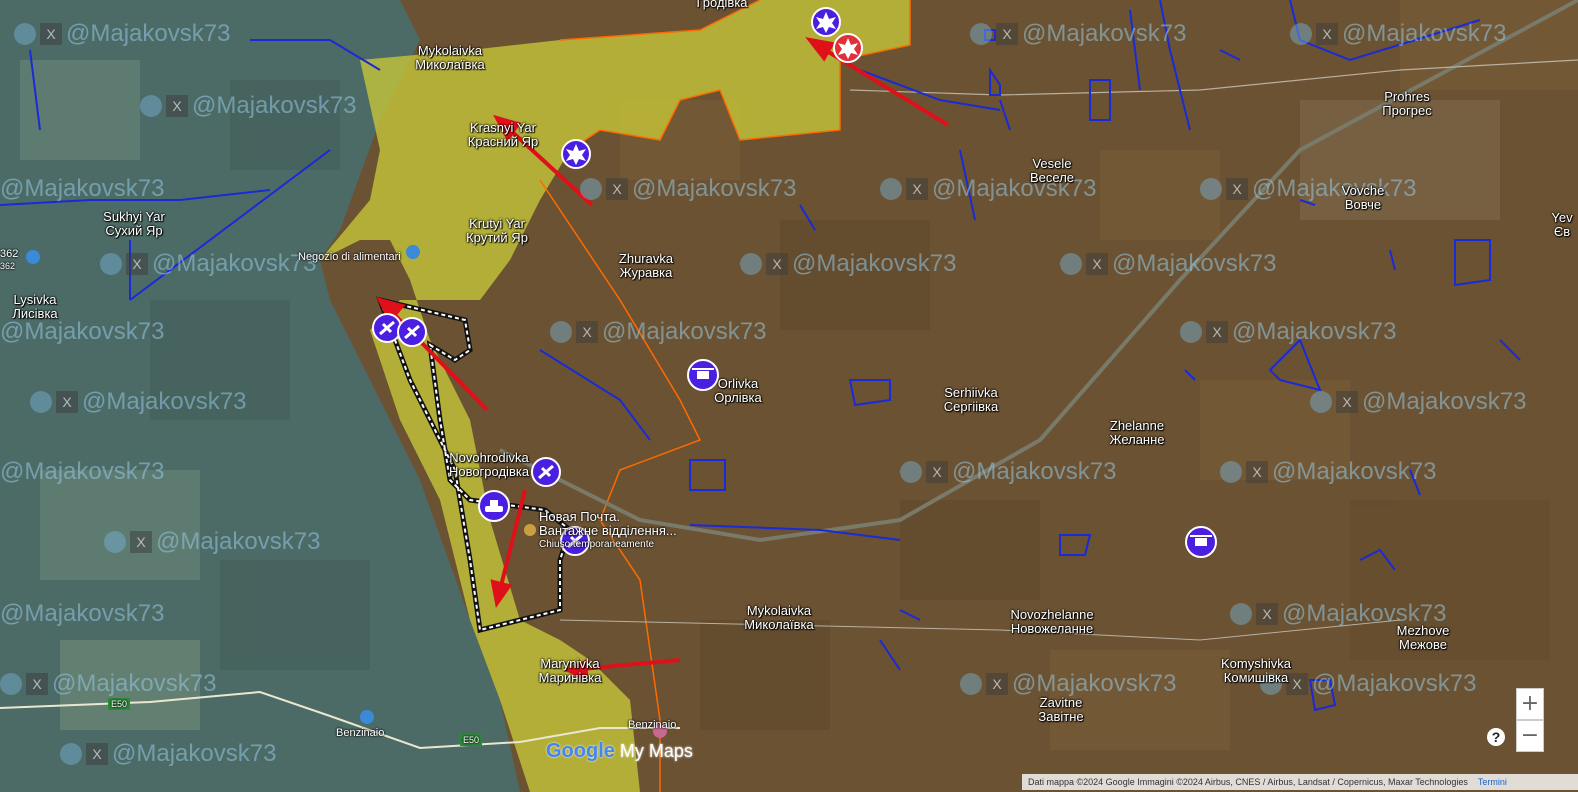  What do you see at coordinates (530, 530) in the screenshot?
I see `post-pin-icon` at bounding box center [530, 530].